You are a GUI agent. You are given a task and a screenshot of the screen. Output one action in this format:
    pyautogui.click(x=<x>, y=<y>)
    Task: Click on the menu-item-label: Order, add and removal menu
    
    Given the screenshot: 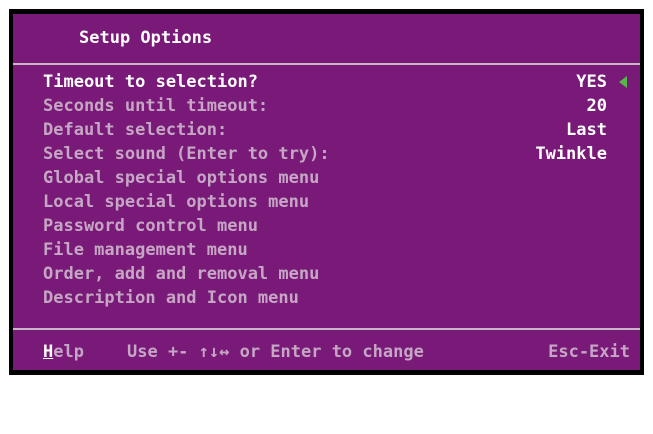 What is the action you would take?
    pyautogui.click(x=181, y=274)
    